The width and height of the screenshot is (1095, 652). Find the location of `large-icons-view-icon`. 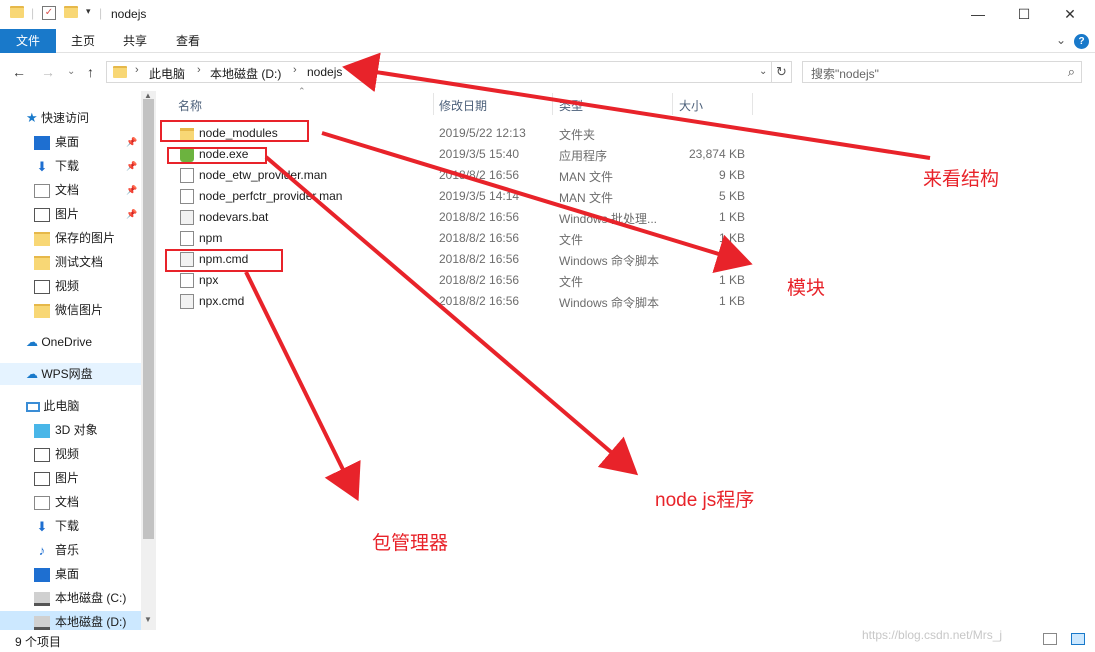

large-icons-view-icon is located at coordinates (1078, 639).